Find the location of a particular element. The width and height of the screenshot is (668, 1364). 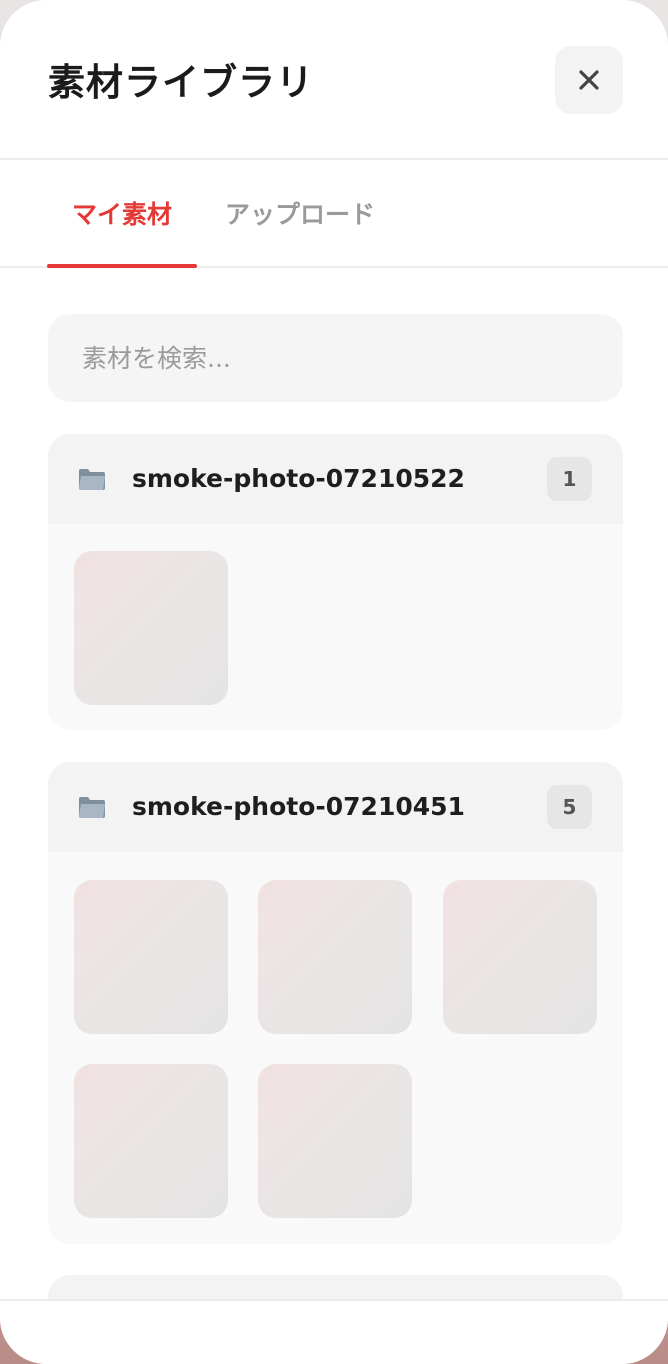

tab-upload: アップロード is located at coordinates (300, 213).